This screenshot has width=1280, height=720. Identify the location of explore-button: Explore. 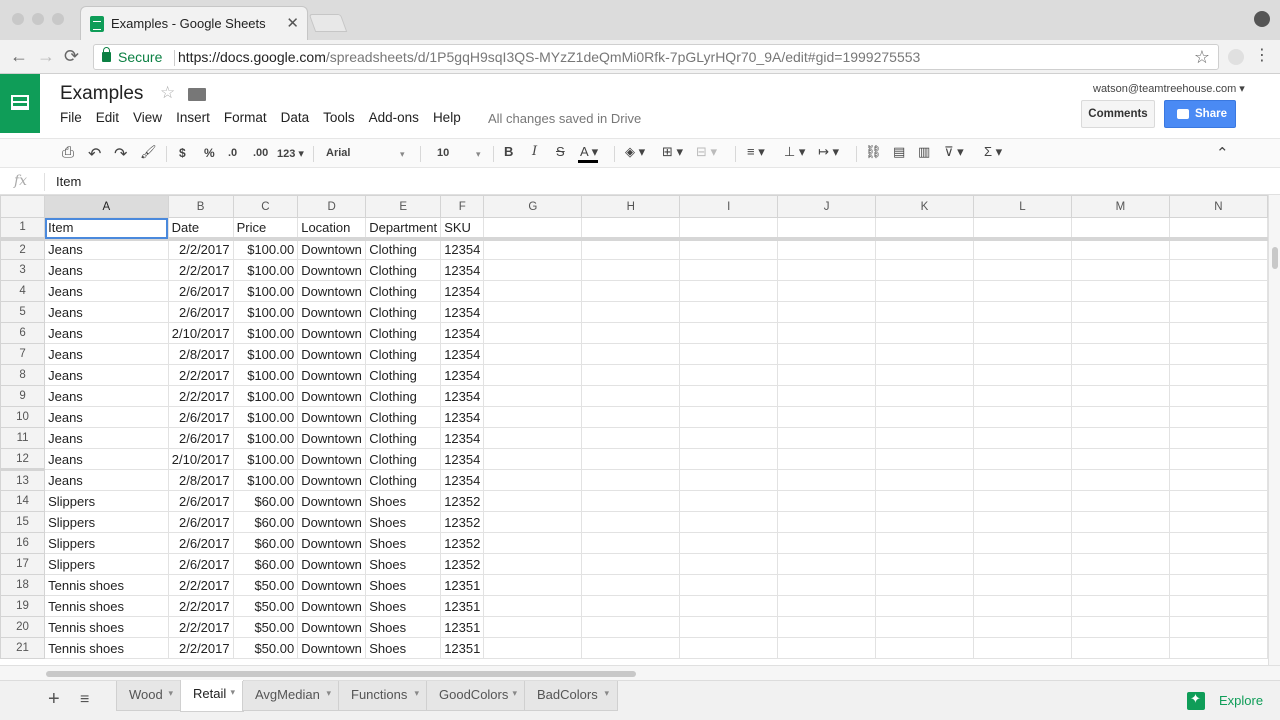
(1241, 700).